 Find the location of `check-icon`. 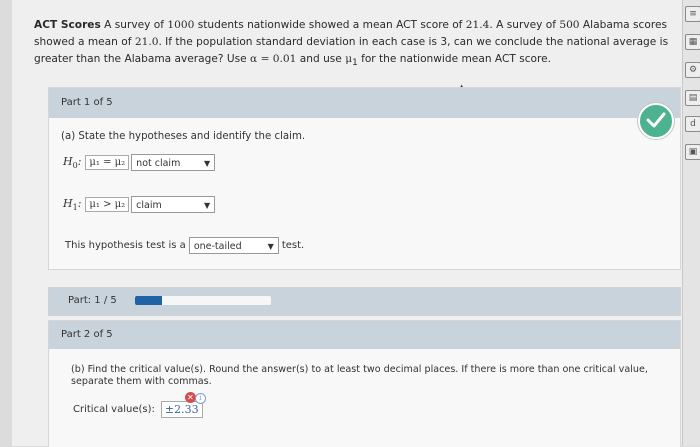

check-icon is located at coordinates (656, 121).